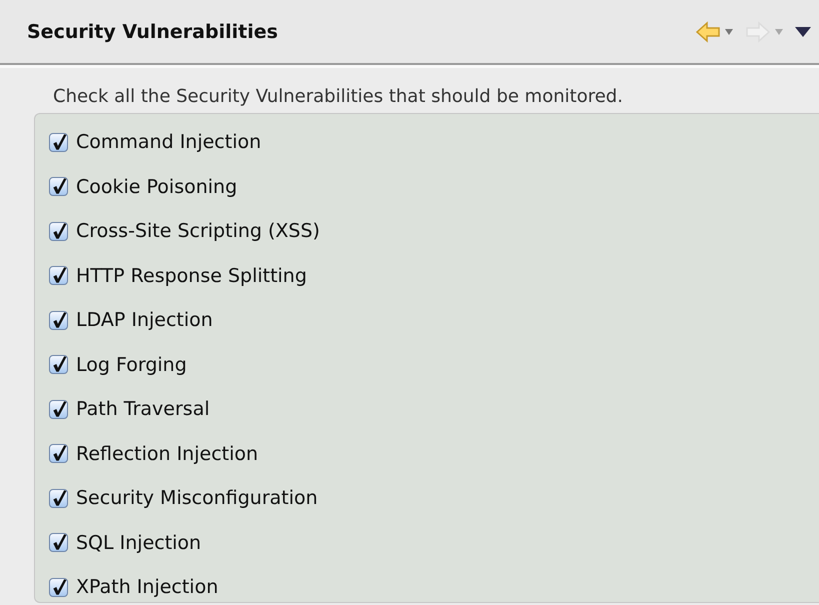 This screenshot has height=605, width=819. What do you see at coordinates (153, 31) in the screenshot?
I see `view-title: Security Vulnerabilities` at bounding box center [153, 31].